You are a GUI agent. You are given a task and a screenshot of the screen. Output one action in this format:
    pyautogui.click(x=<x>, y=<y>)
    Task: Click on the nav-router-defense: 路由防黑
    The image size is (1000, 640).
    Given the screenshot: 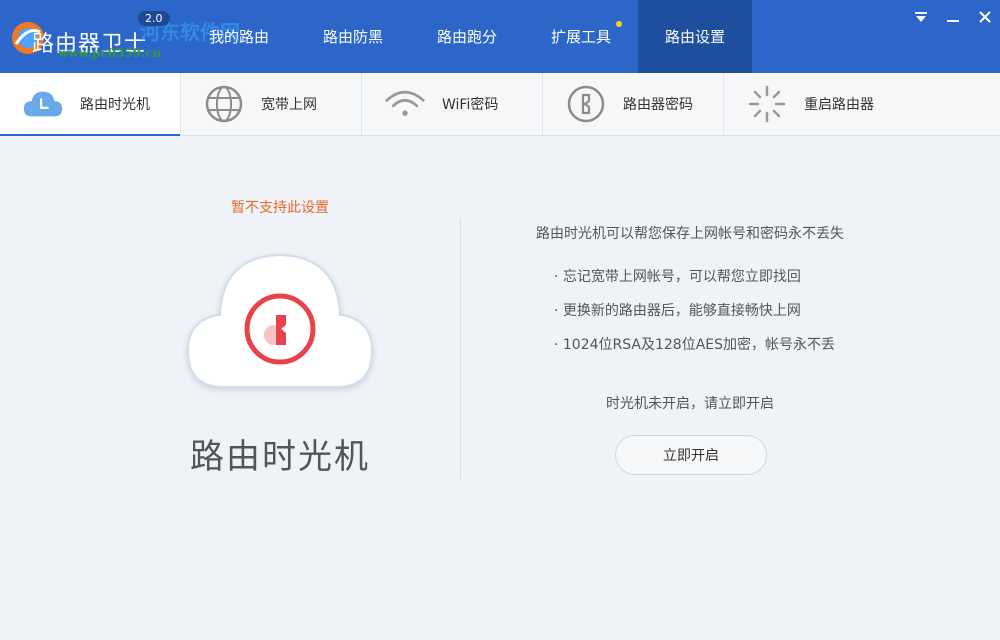 What is the action you would take?
    pyautogui.click(x=353, y=36)
    